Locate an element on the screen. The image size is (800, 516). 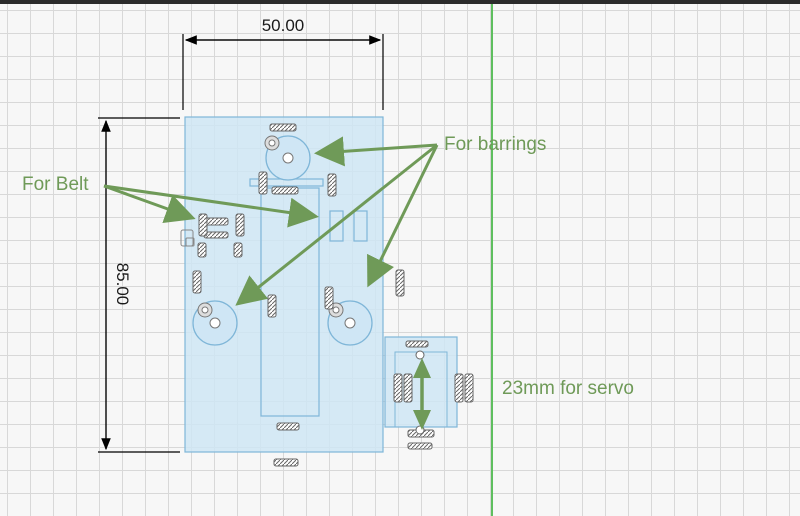
bearings-annotation: For barrings is located at coordinates (495, 145).